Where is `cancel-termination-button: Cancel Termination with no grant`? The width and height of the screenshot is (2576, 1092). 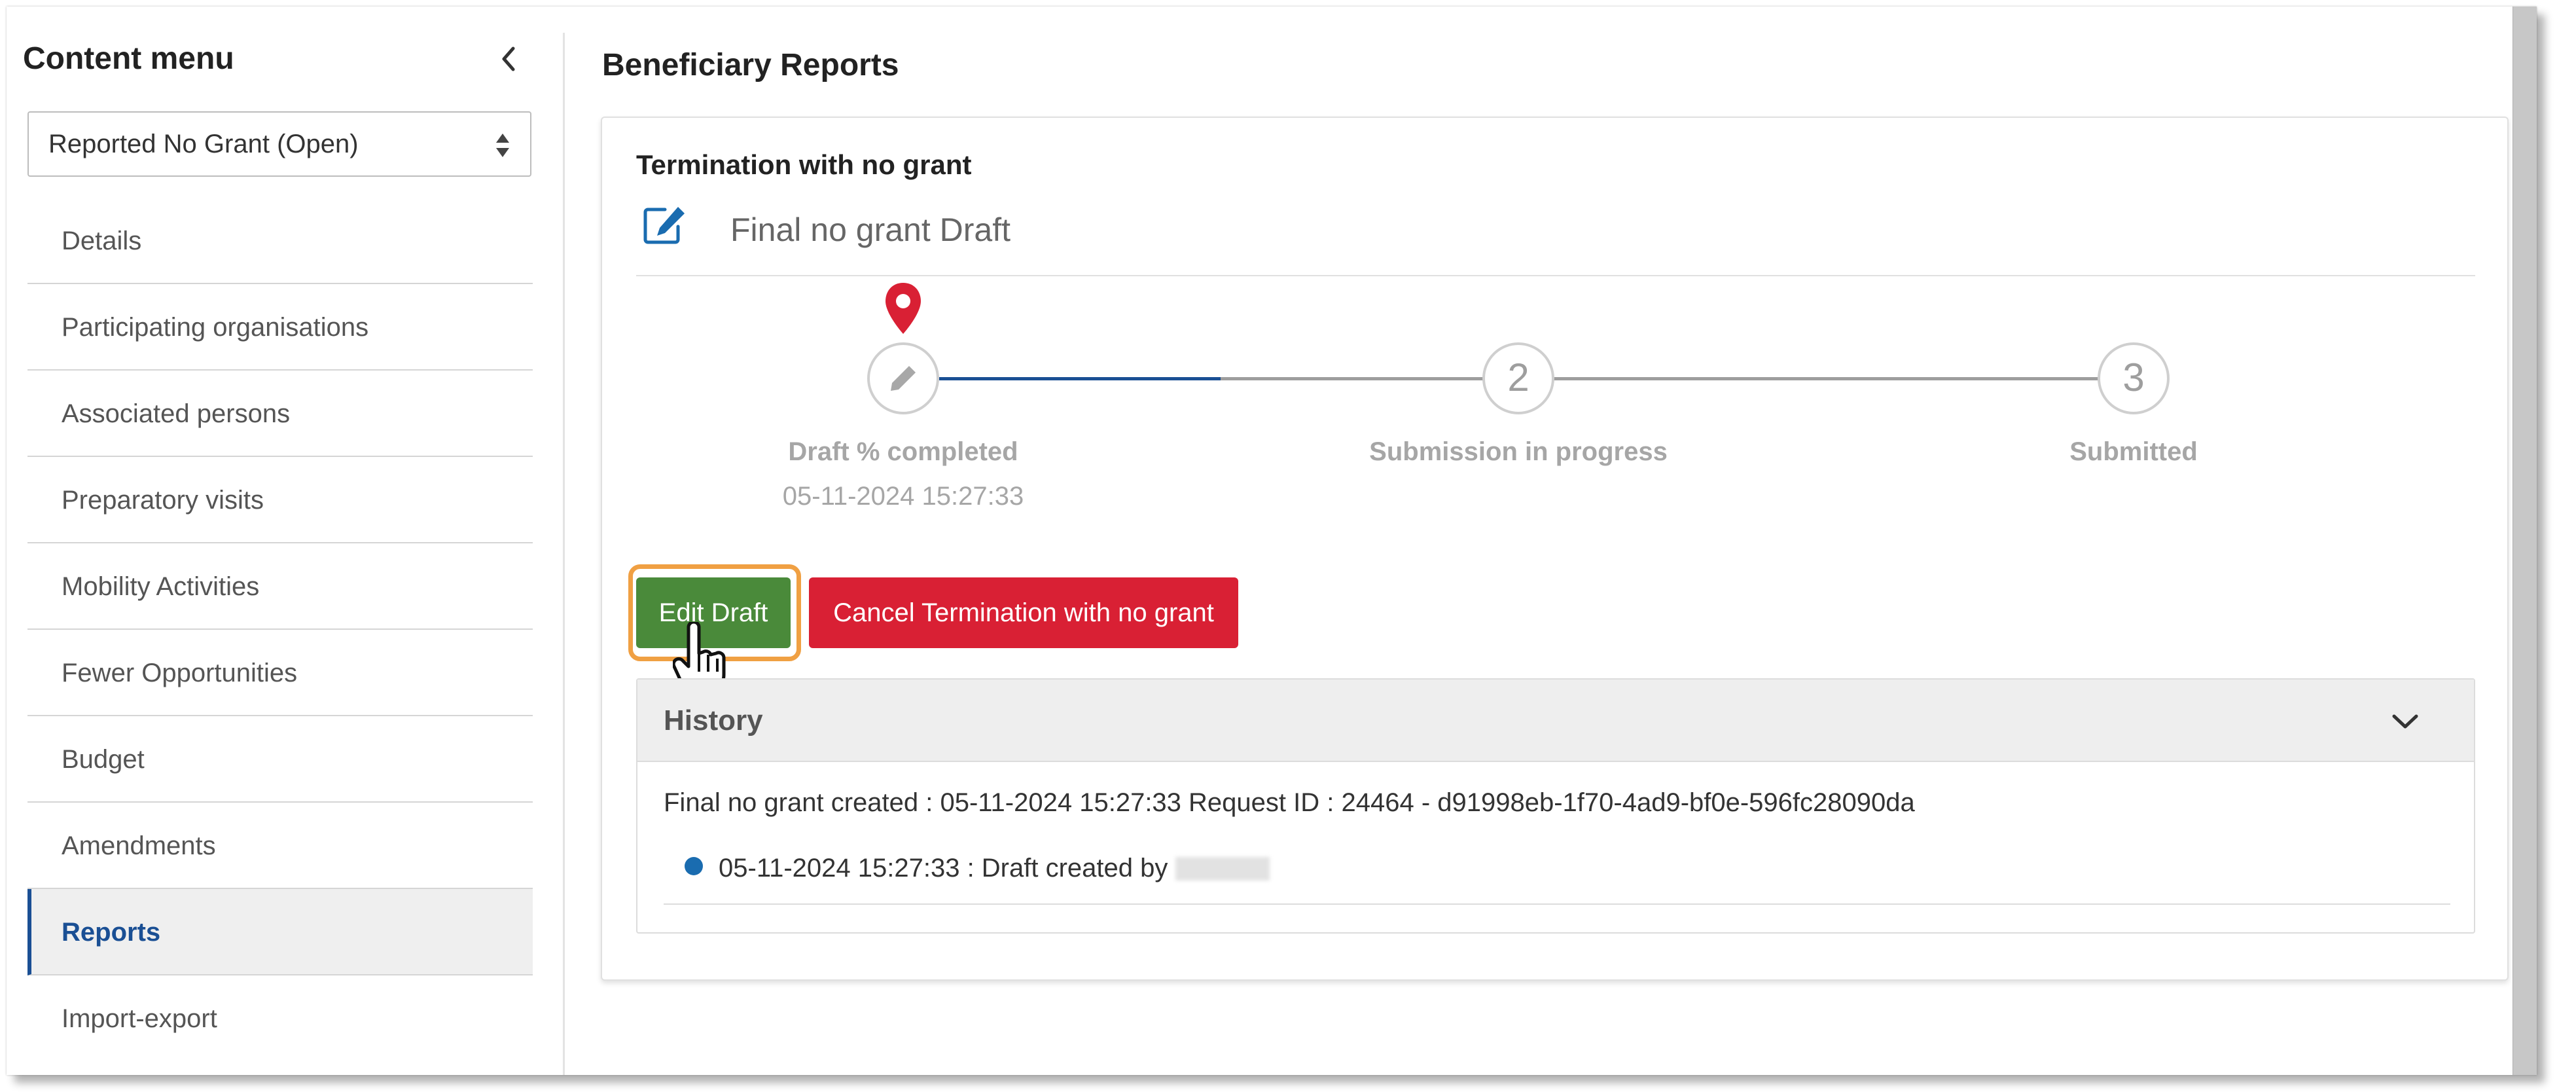
cancel-termination-button: Cancel Termination with no grant is located at coordinates (1023, 612).